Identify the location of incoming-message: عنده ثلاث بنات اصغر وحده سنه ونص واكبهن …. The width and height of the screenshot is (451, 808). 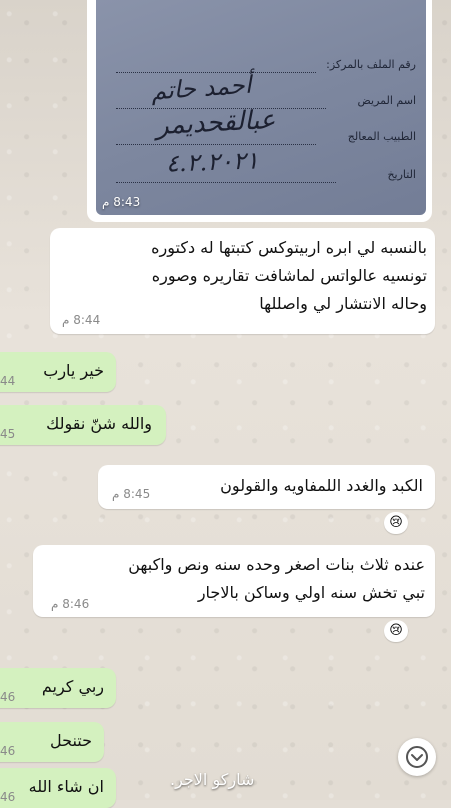
(234, 581).